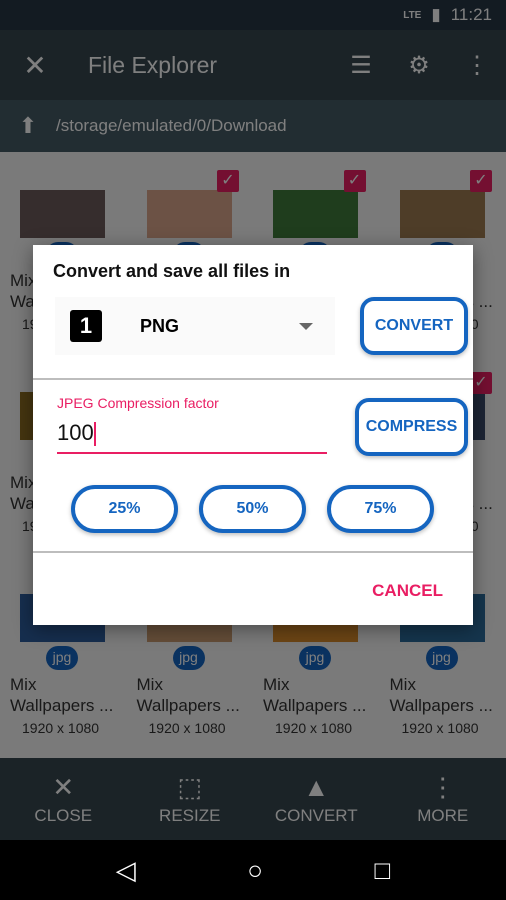 This screenshot has height=900, width=506. Describe the element at coordinates (195, 326) in the screenshot. I see `format-spinner: 1 PNG` at that location.